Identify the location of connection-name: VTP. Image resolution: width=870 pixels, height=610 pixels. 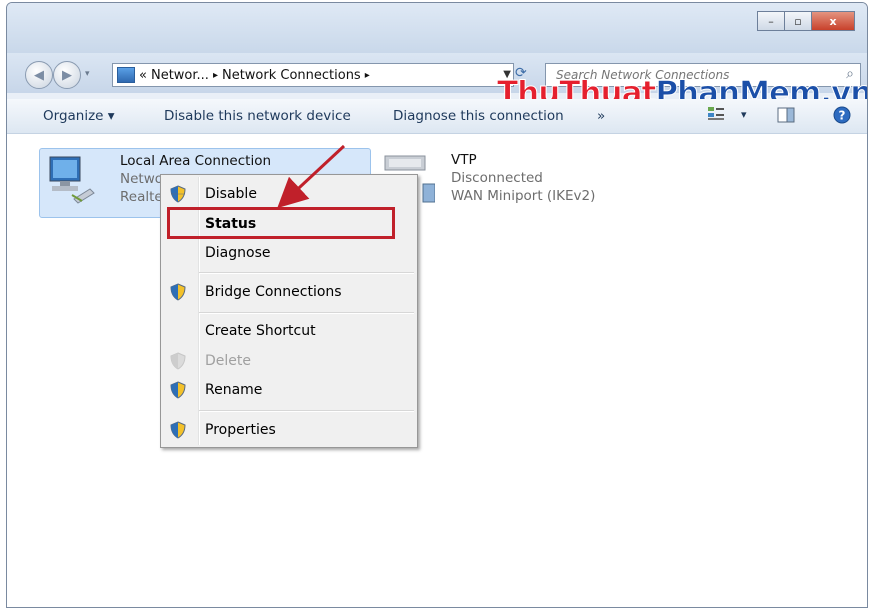
(464, 160).